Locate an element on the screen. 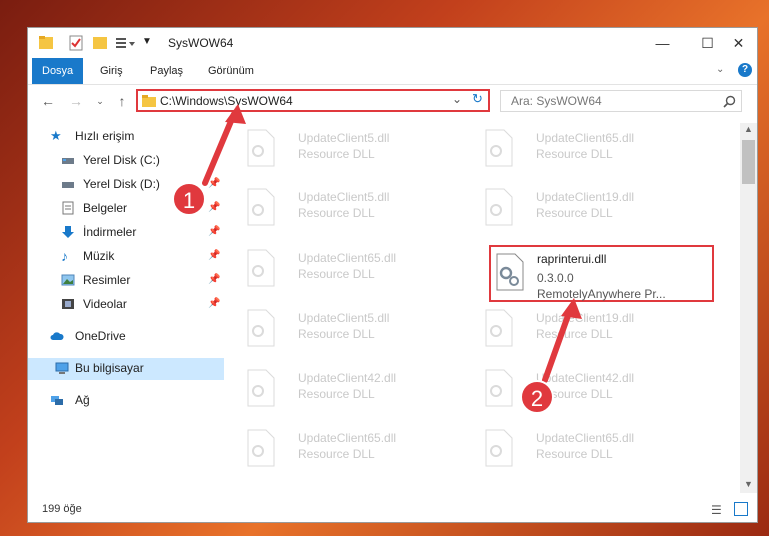 Image resolution: width=769 pixels, height=536 pixels. sidebar-item-this-pc: Bu bilgisayar is located at coordinates (126, 369).